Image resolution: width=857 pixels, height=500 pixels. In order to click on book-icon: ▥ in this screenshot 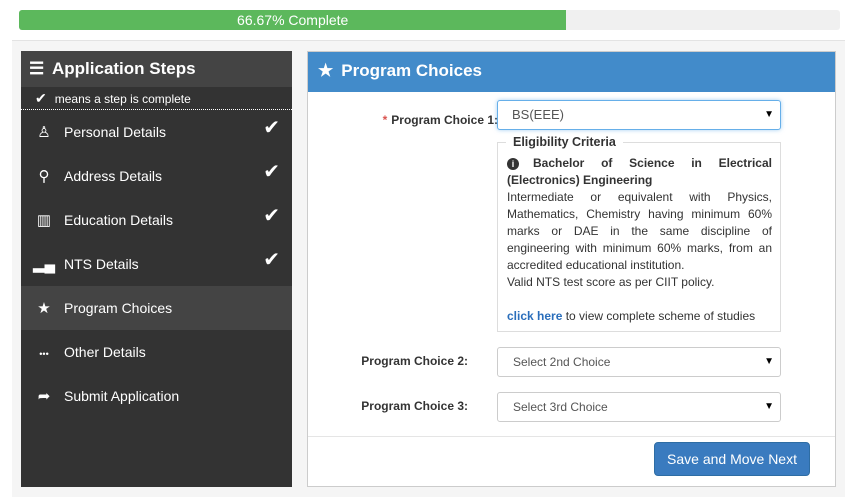, I will do `click(44, 220)`.